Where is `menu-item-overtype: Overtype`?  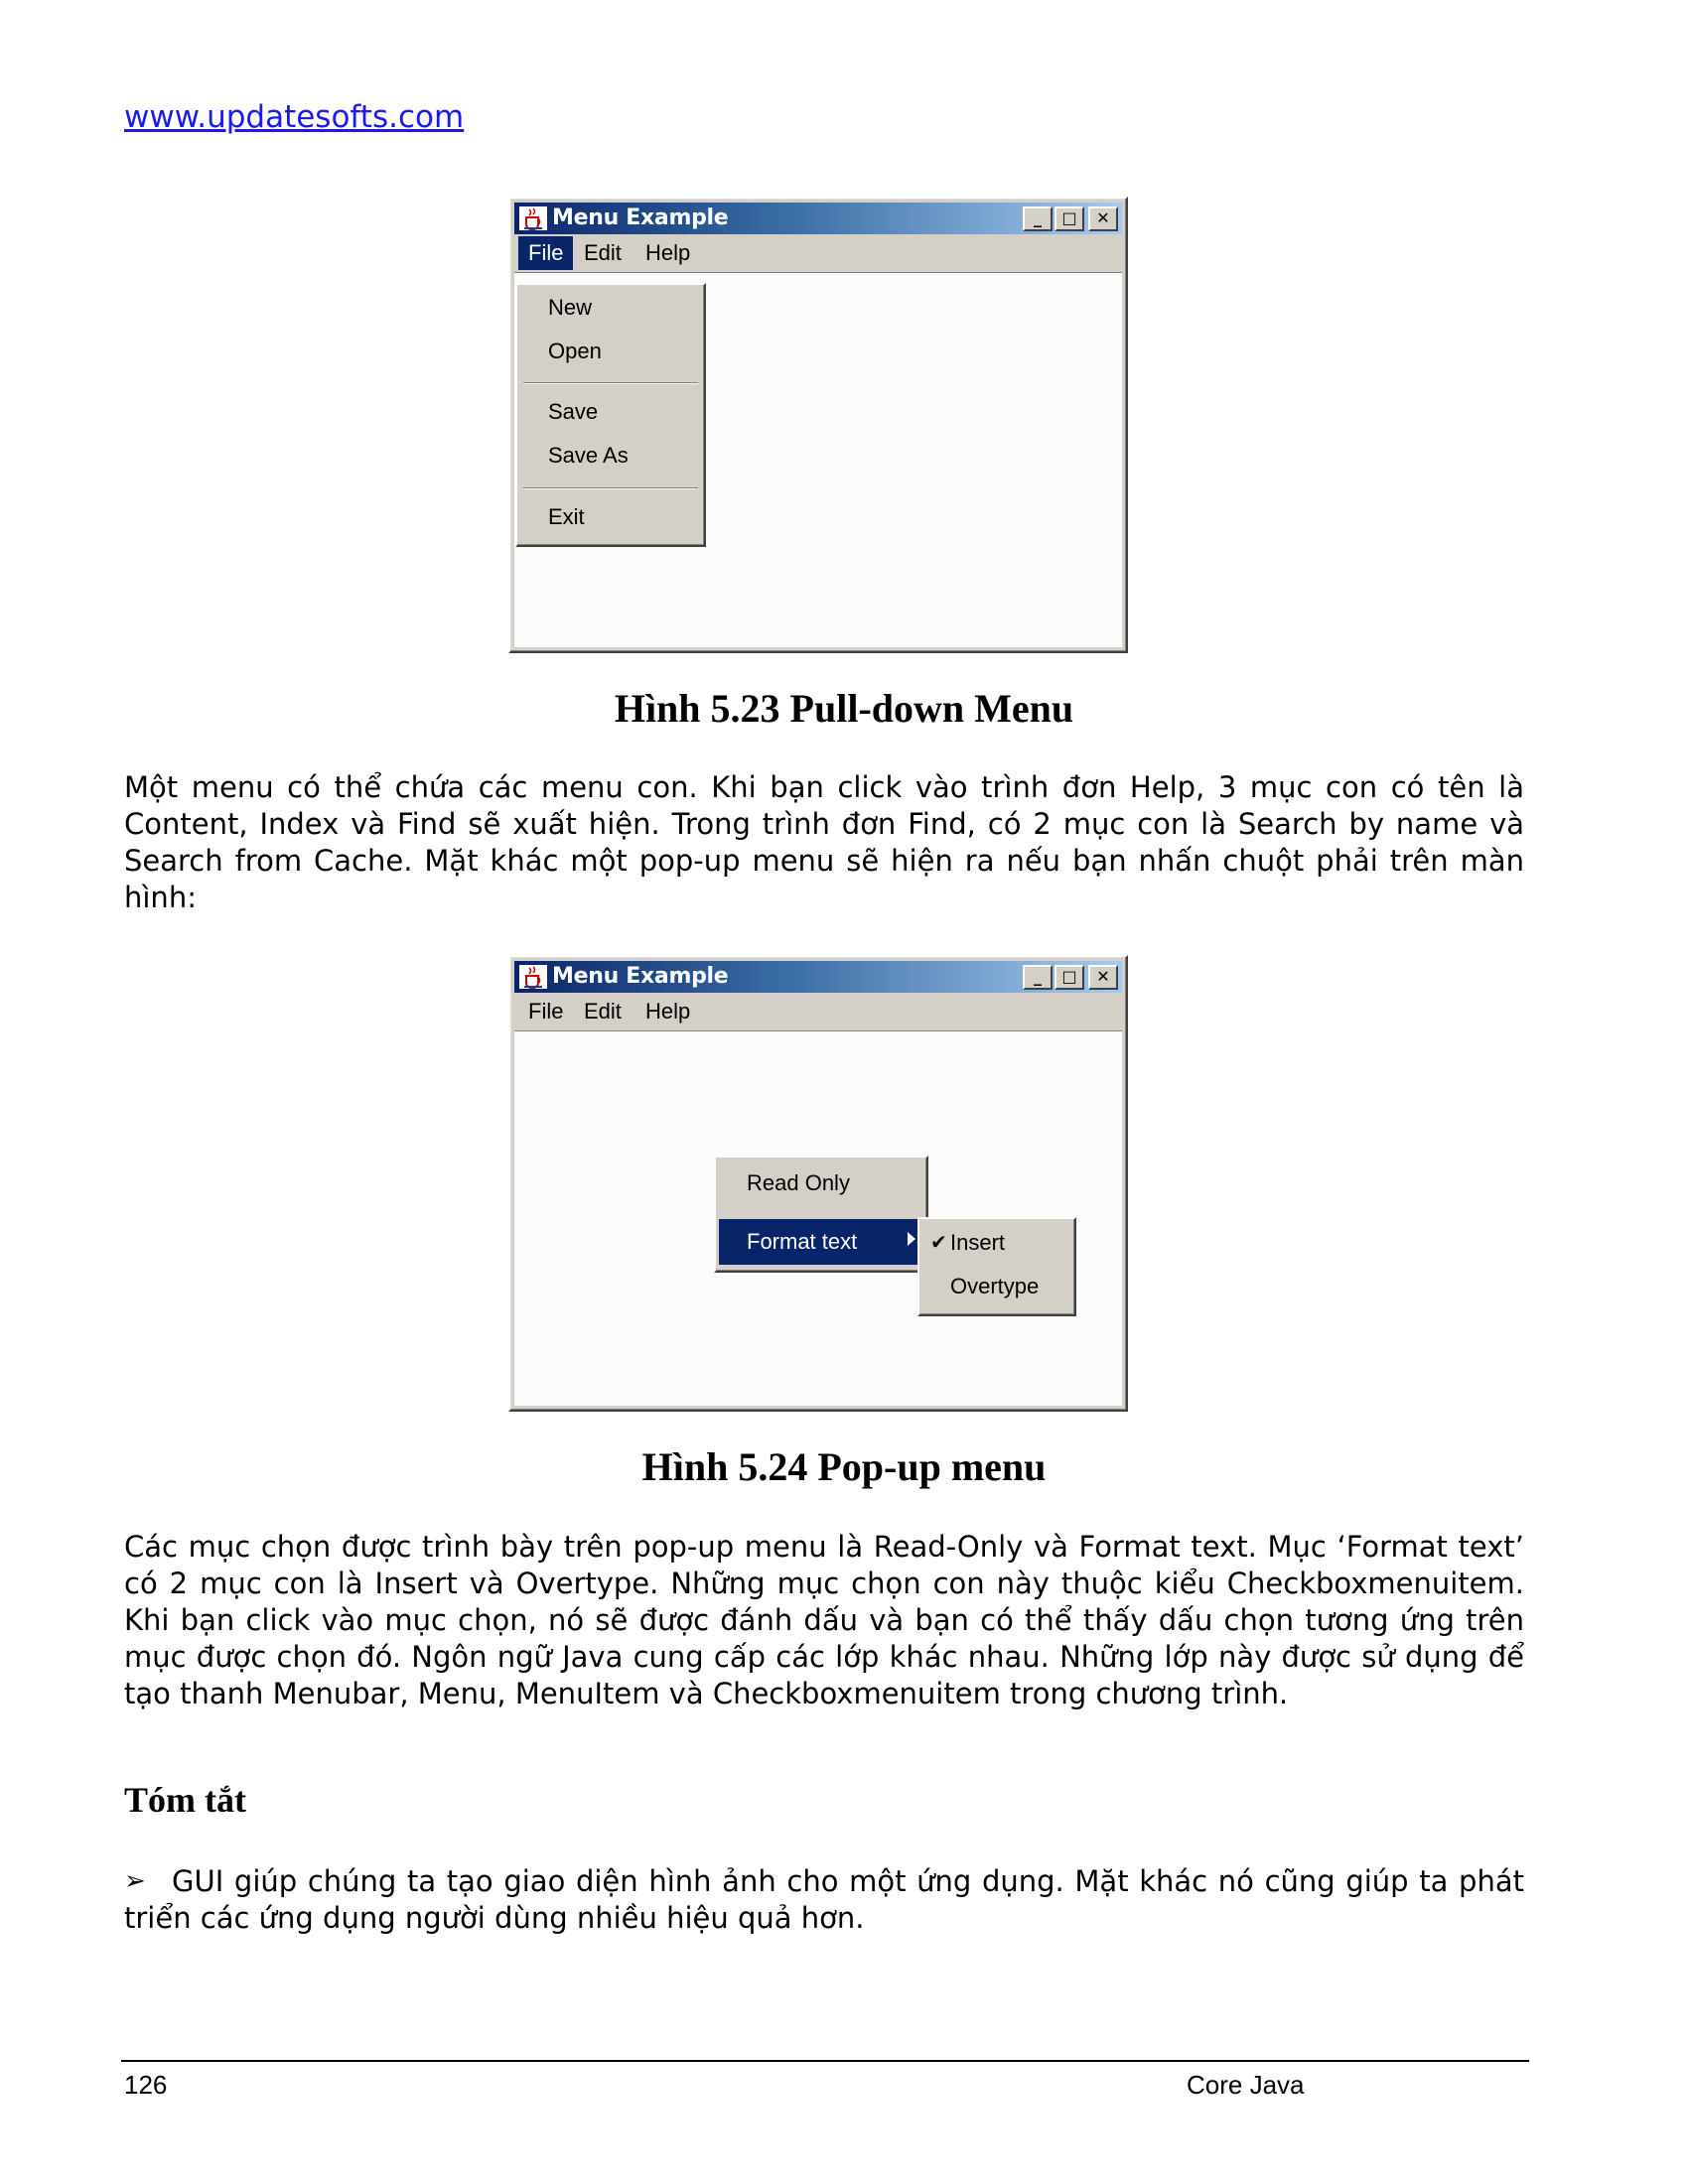 menu-item-overtype: Overtype is located at coordinates (996, 1286).